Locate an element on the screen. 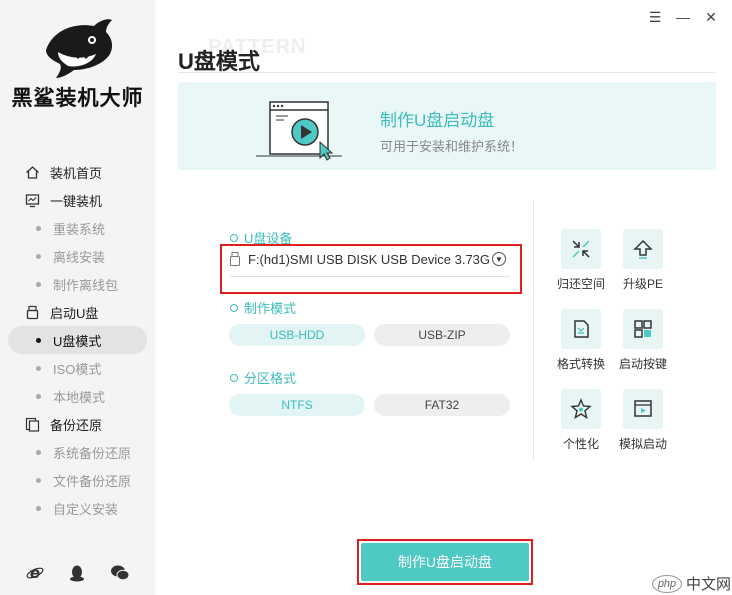  tool-personalize: 个性化 is located at coordinates (581, 420).